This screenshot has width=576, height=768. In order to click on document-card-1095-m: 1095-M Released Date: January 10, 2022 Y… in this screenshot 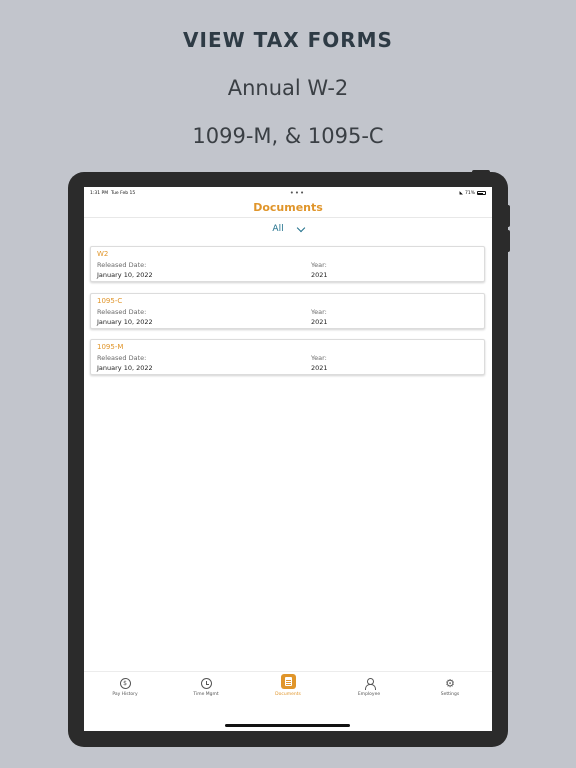, I will do `click(287, 357)`.